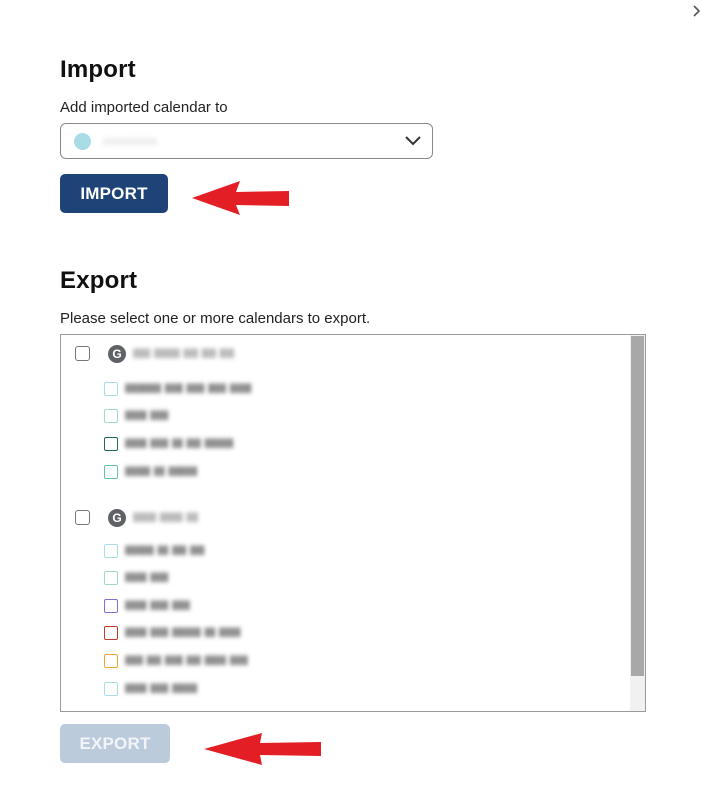  I want to click on selected-calendar-value: ııııııııııııııı, so click(130, 140).